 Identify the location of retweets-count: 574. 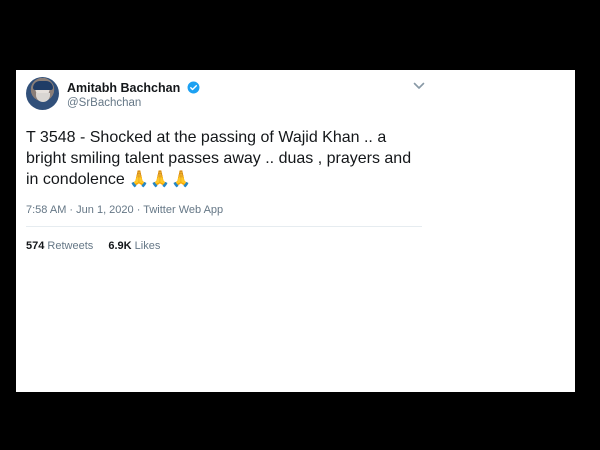
(35, 246).